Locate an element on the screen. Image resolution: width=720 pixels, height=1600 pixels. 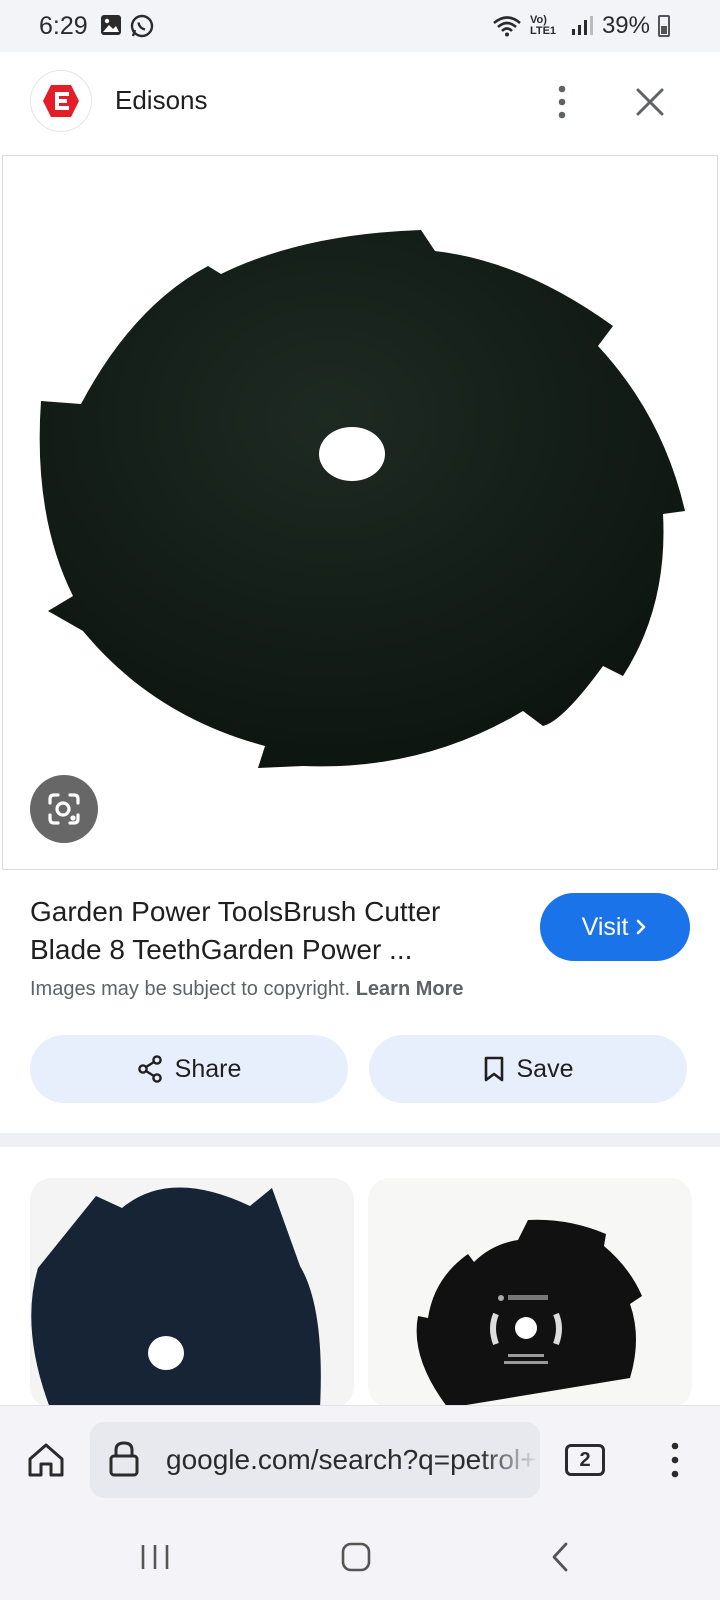
copyright-text: Images may be subject to copyright. is located at coordinates (190, 989).